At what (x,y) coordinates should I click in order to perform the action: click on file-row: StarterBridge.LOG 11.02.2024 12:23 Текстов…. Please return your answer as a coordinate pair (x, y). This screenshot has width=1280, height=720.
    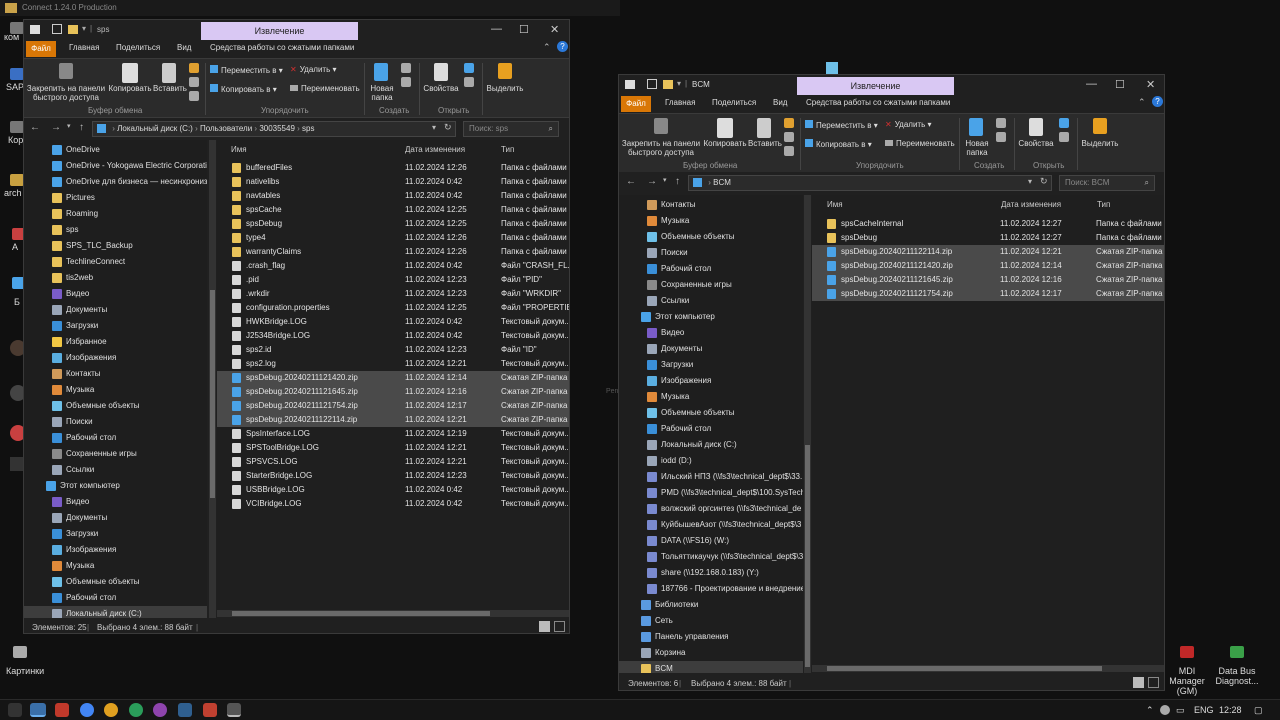
    Looking at the image, I should click on (393, 476).